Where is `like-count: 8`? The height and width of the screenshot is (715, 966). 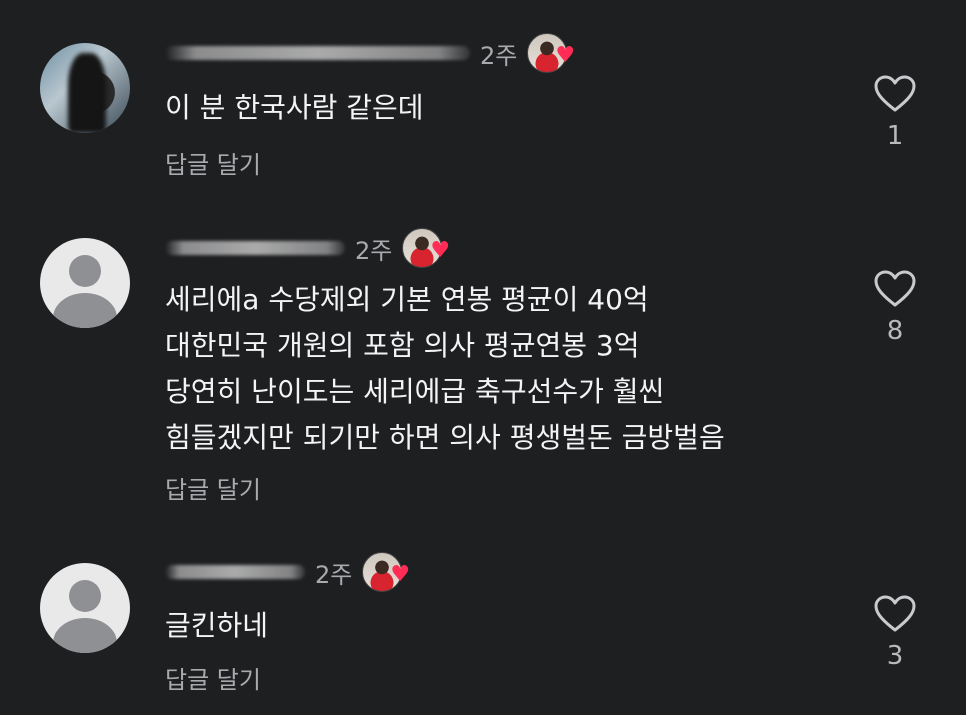 like-count: 8 is located at coordinates (895, 331).